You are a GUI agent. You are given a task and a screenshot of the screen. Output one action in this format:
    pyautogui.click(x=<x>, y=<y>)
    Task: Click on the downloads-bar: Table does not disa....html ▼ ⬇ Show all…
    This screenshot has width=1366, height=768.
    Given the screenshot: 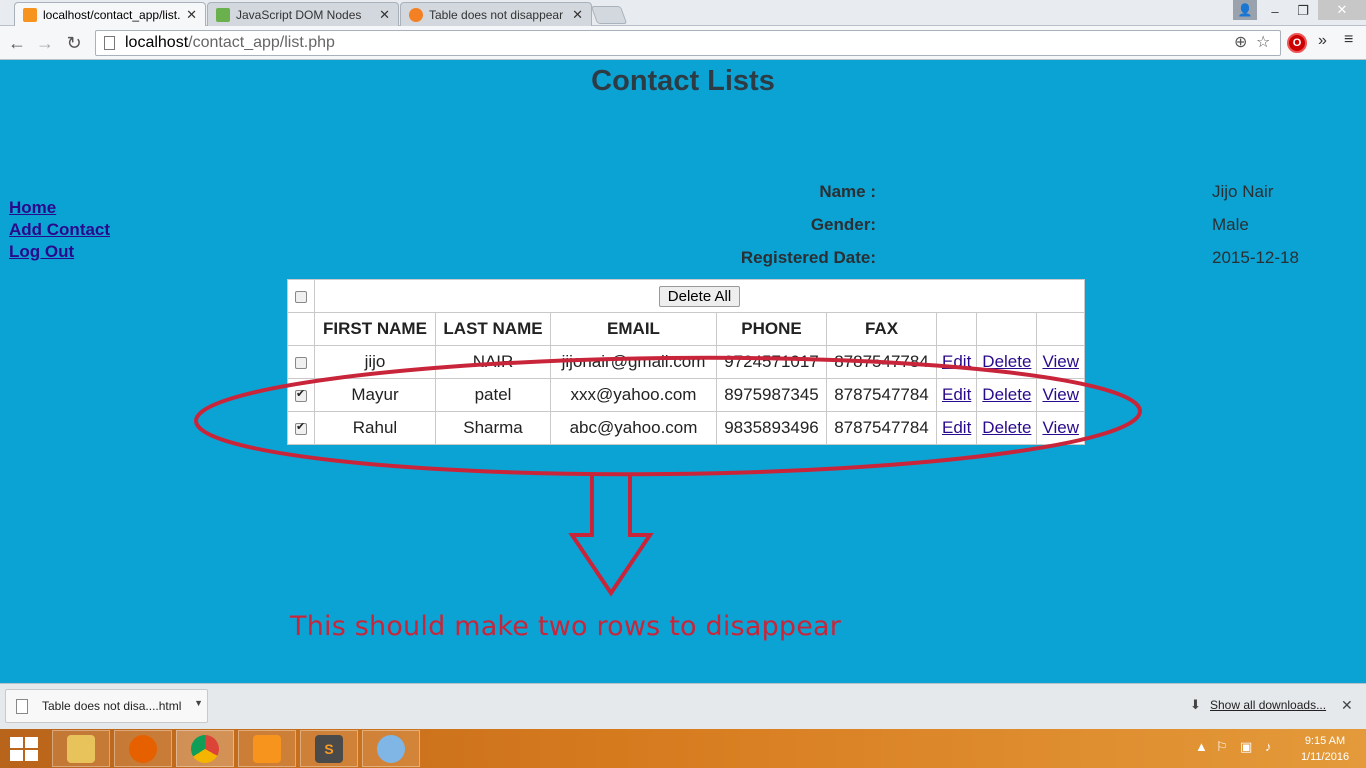 What is the action you would take?
    pyautogui.click(x=683, y=706)
    